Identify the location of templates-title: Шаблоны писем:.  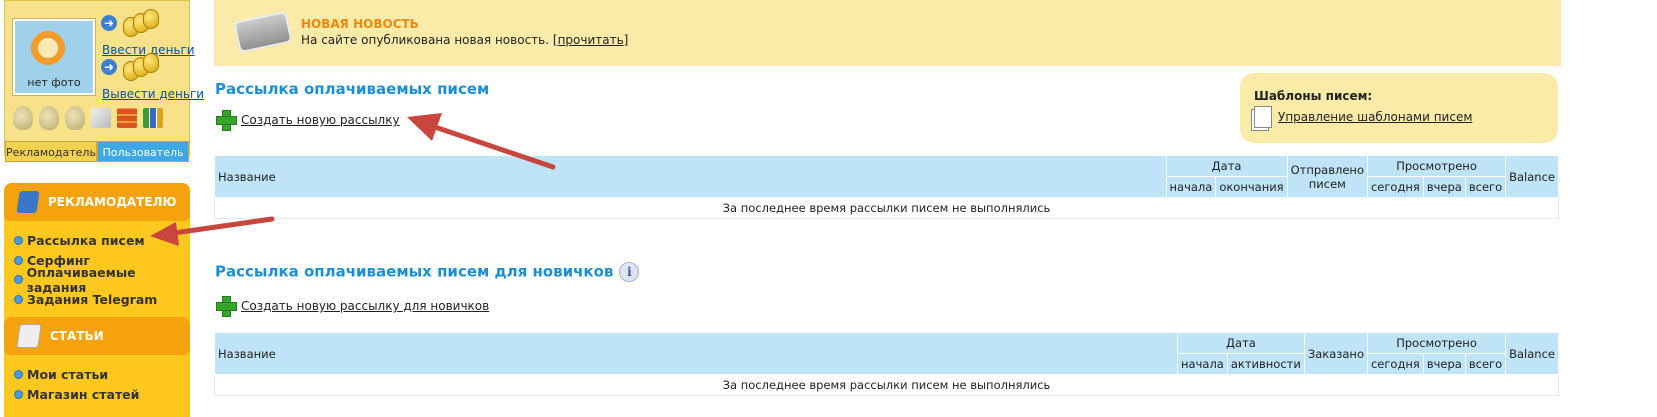
(1313, 96).